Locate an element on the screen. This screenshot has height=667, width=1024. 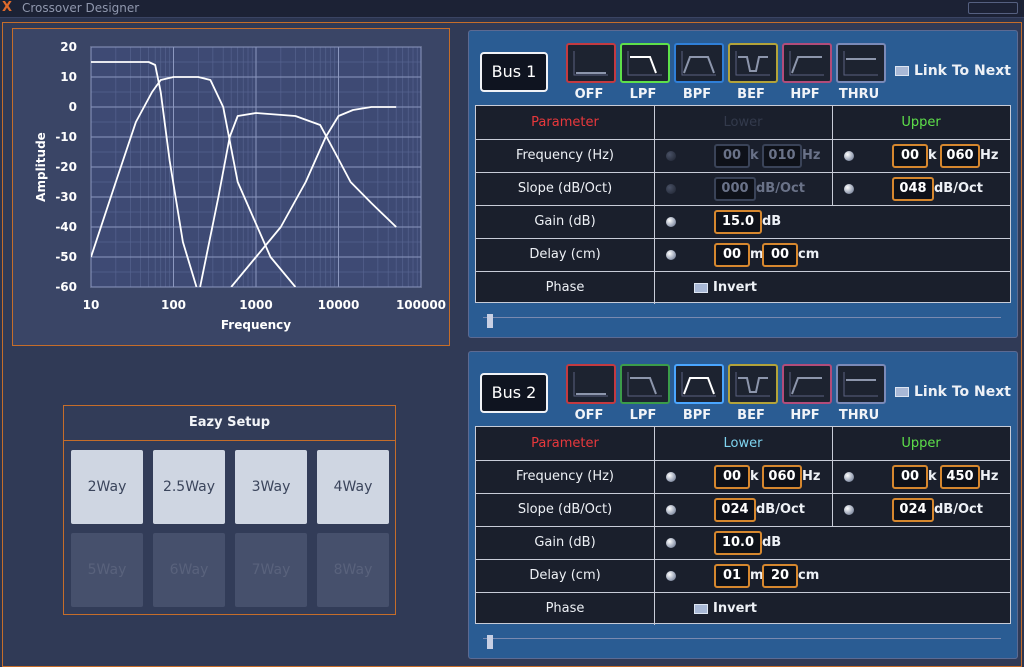
filter-thru-label: THRU is located at coordinates (859, 415).